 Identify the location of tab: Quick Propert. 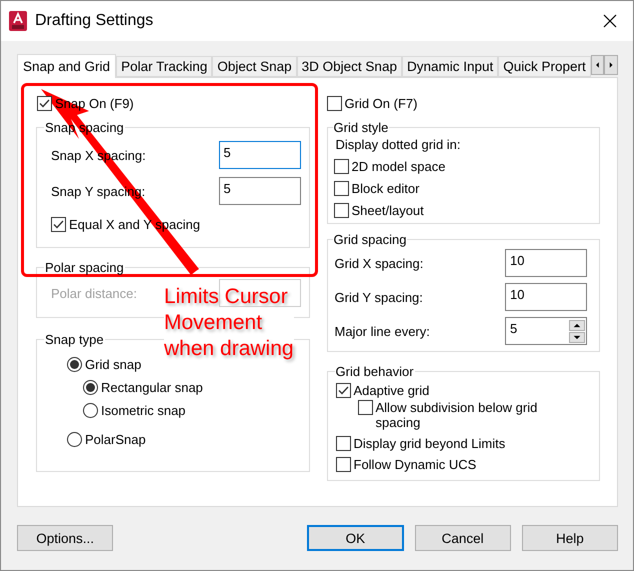
(544, 66).